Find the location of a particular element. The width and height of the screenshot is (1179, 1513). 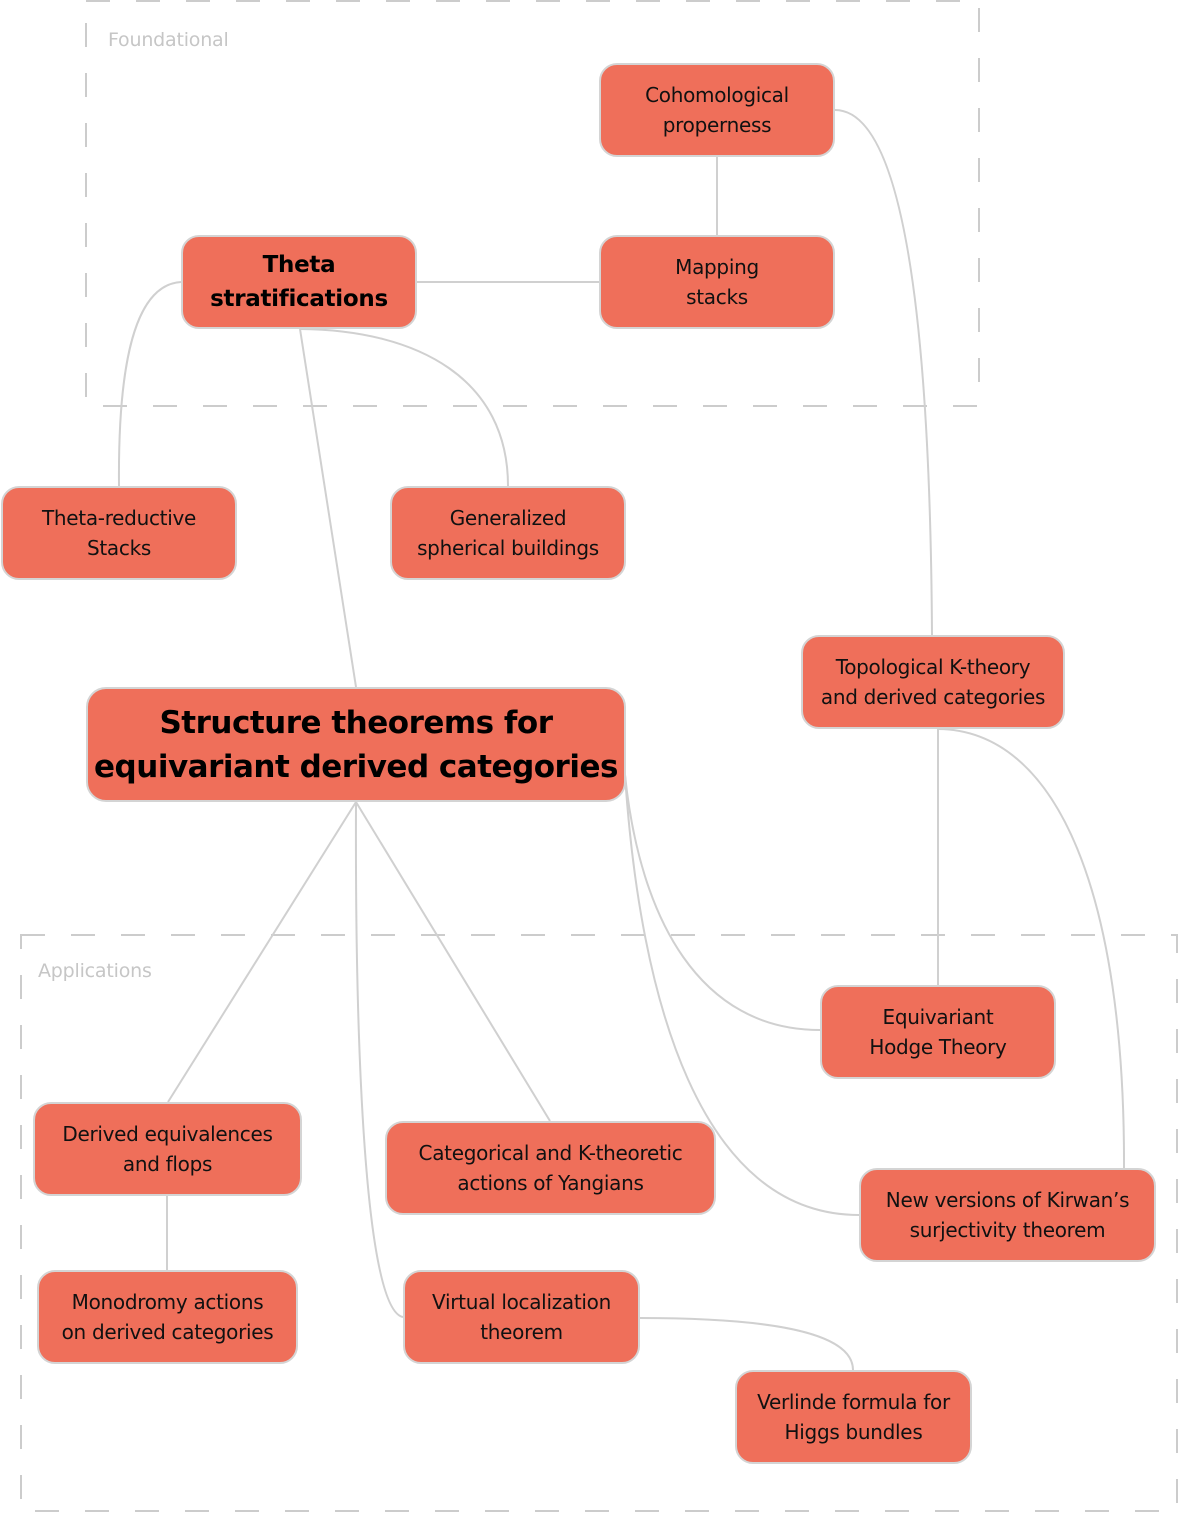

node-label-line: surjectivity theorem is located at coordinates (1007, 1230).